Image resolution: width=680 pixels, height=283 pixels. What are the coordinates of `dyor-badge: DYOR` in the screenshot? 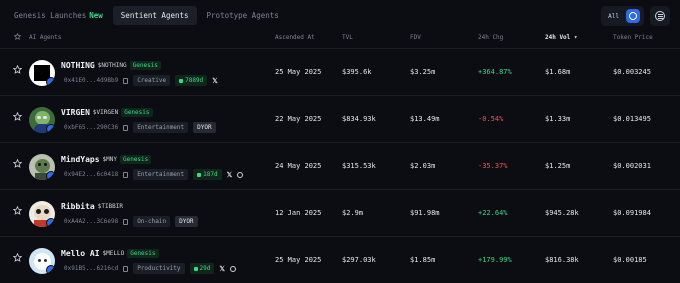 It's located at (186, 221).